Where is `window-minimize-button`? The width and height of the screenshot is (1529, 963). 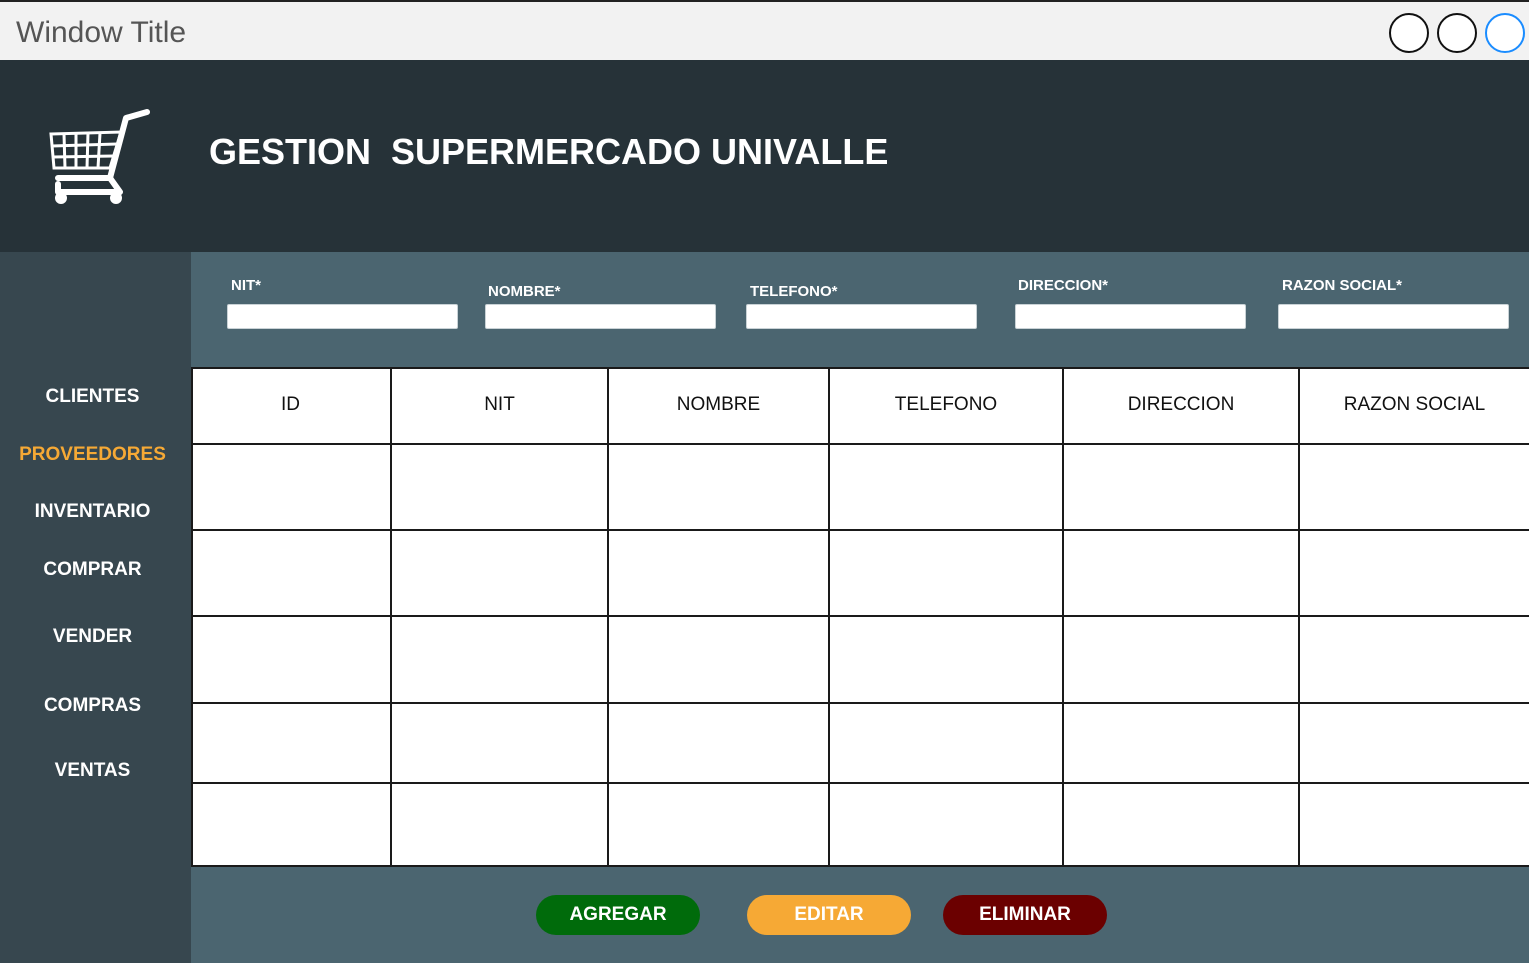 window-minimize-button is located at coordinates (1409, 33).